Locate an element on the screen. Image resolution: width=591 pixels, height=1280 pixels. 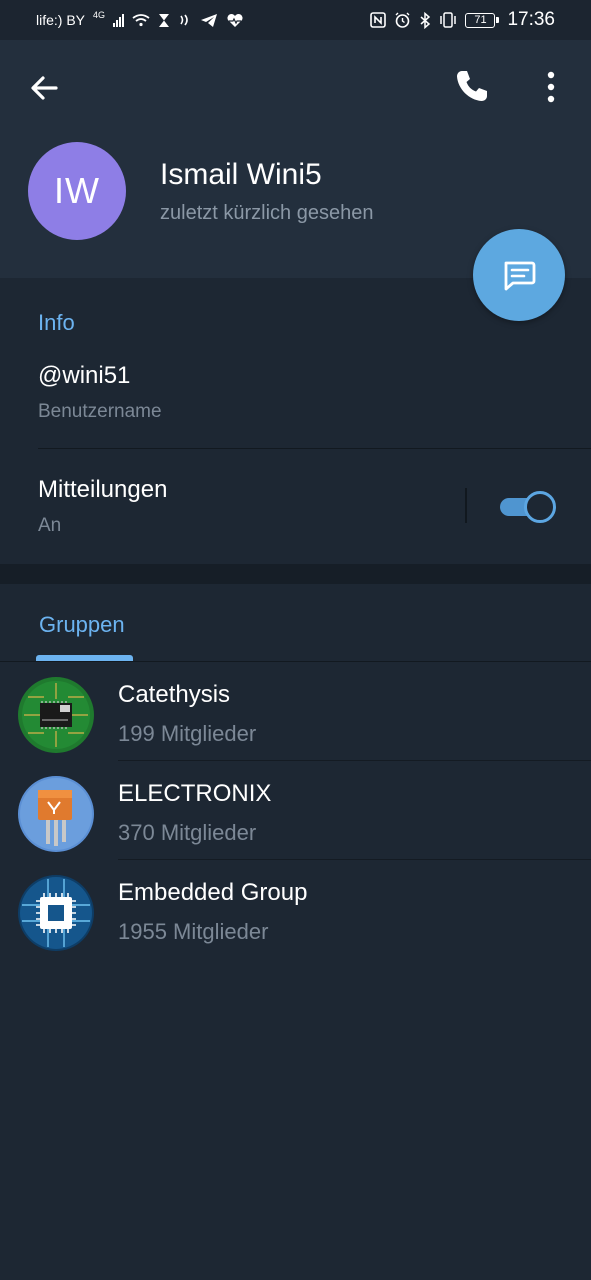
status-bar-right: 71 17:36 is located at coordinates (462, 20).